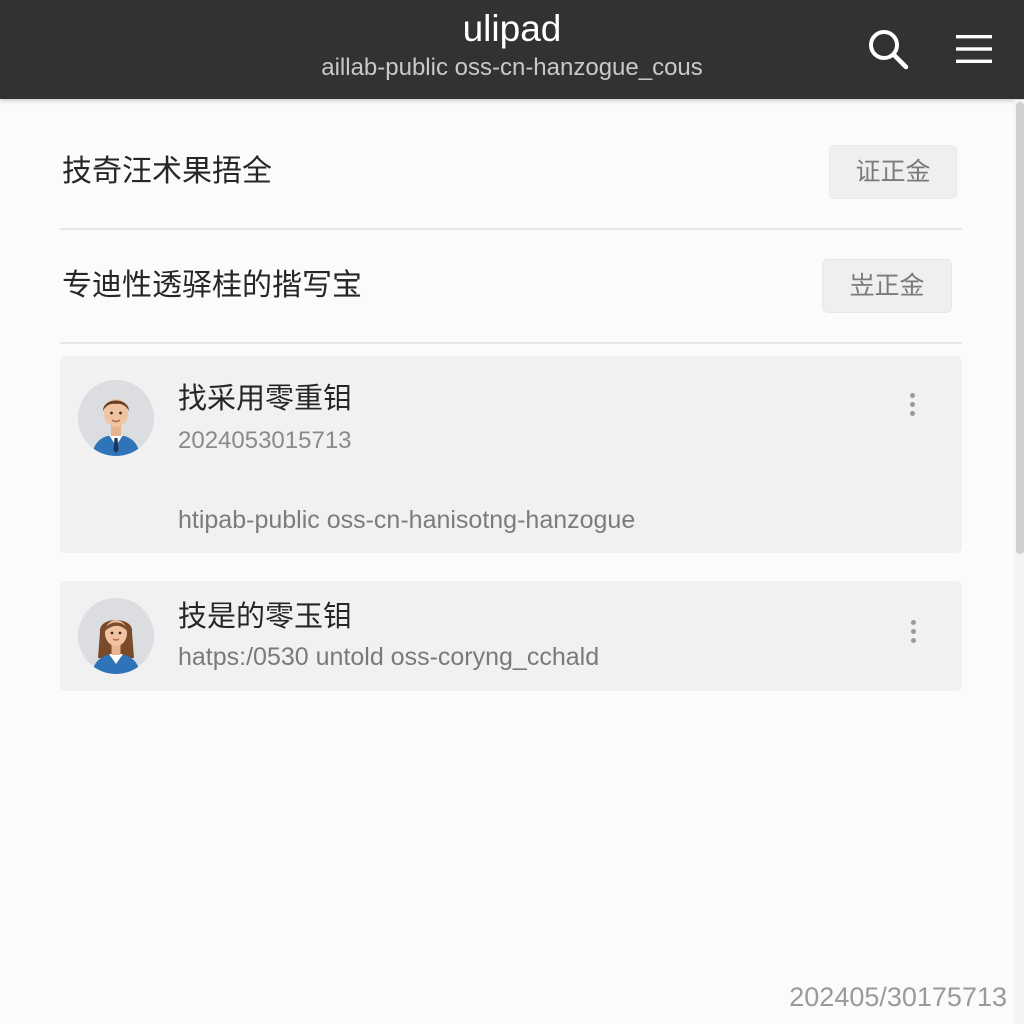 Image resolution: width=1024 pixels, height=1024 pixels. I want to click on card-title: 技是的零玉钼, so click(265, 616).